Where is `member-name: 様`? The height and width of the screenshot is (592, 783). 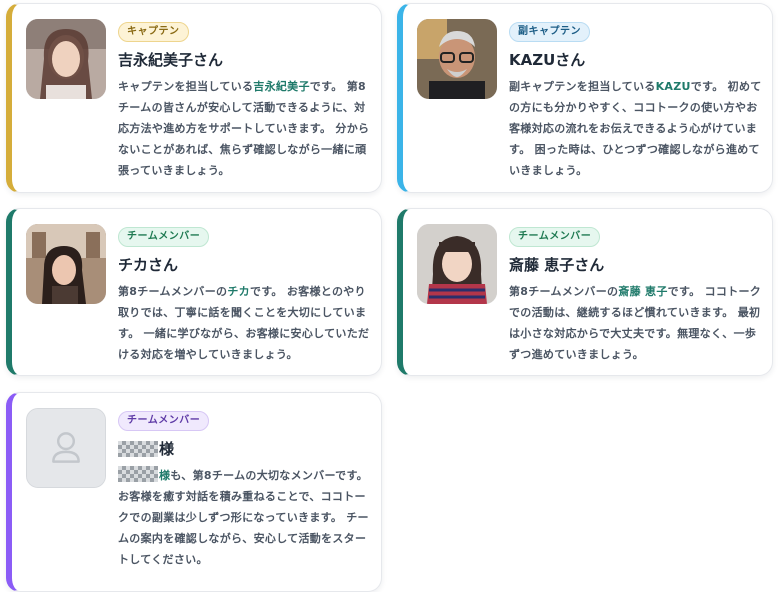
member-name: 様 is located at coordinates (244, 449).